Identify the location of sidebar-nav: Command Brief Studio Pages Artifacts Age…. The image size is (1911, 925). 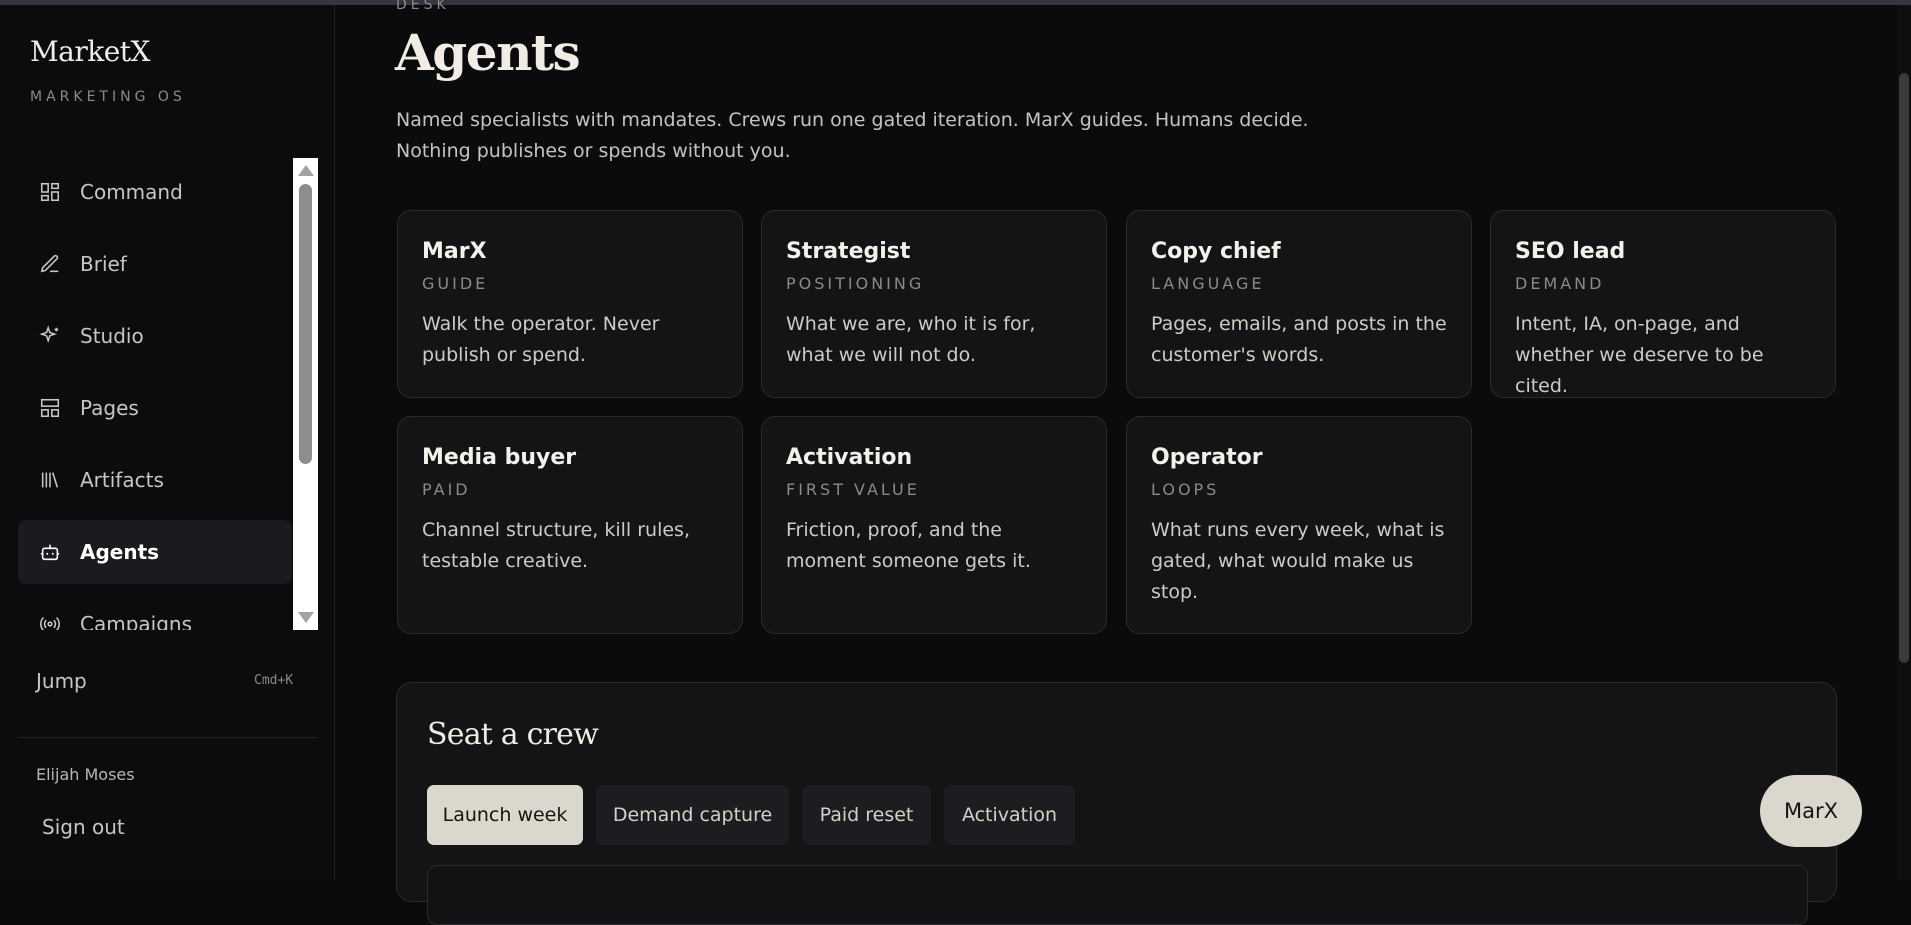
(159, 394).